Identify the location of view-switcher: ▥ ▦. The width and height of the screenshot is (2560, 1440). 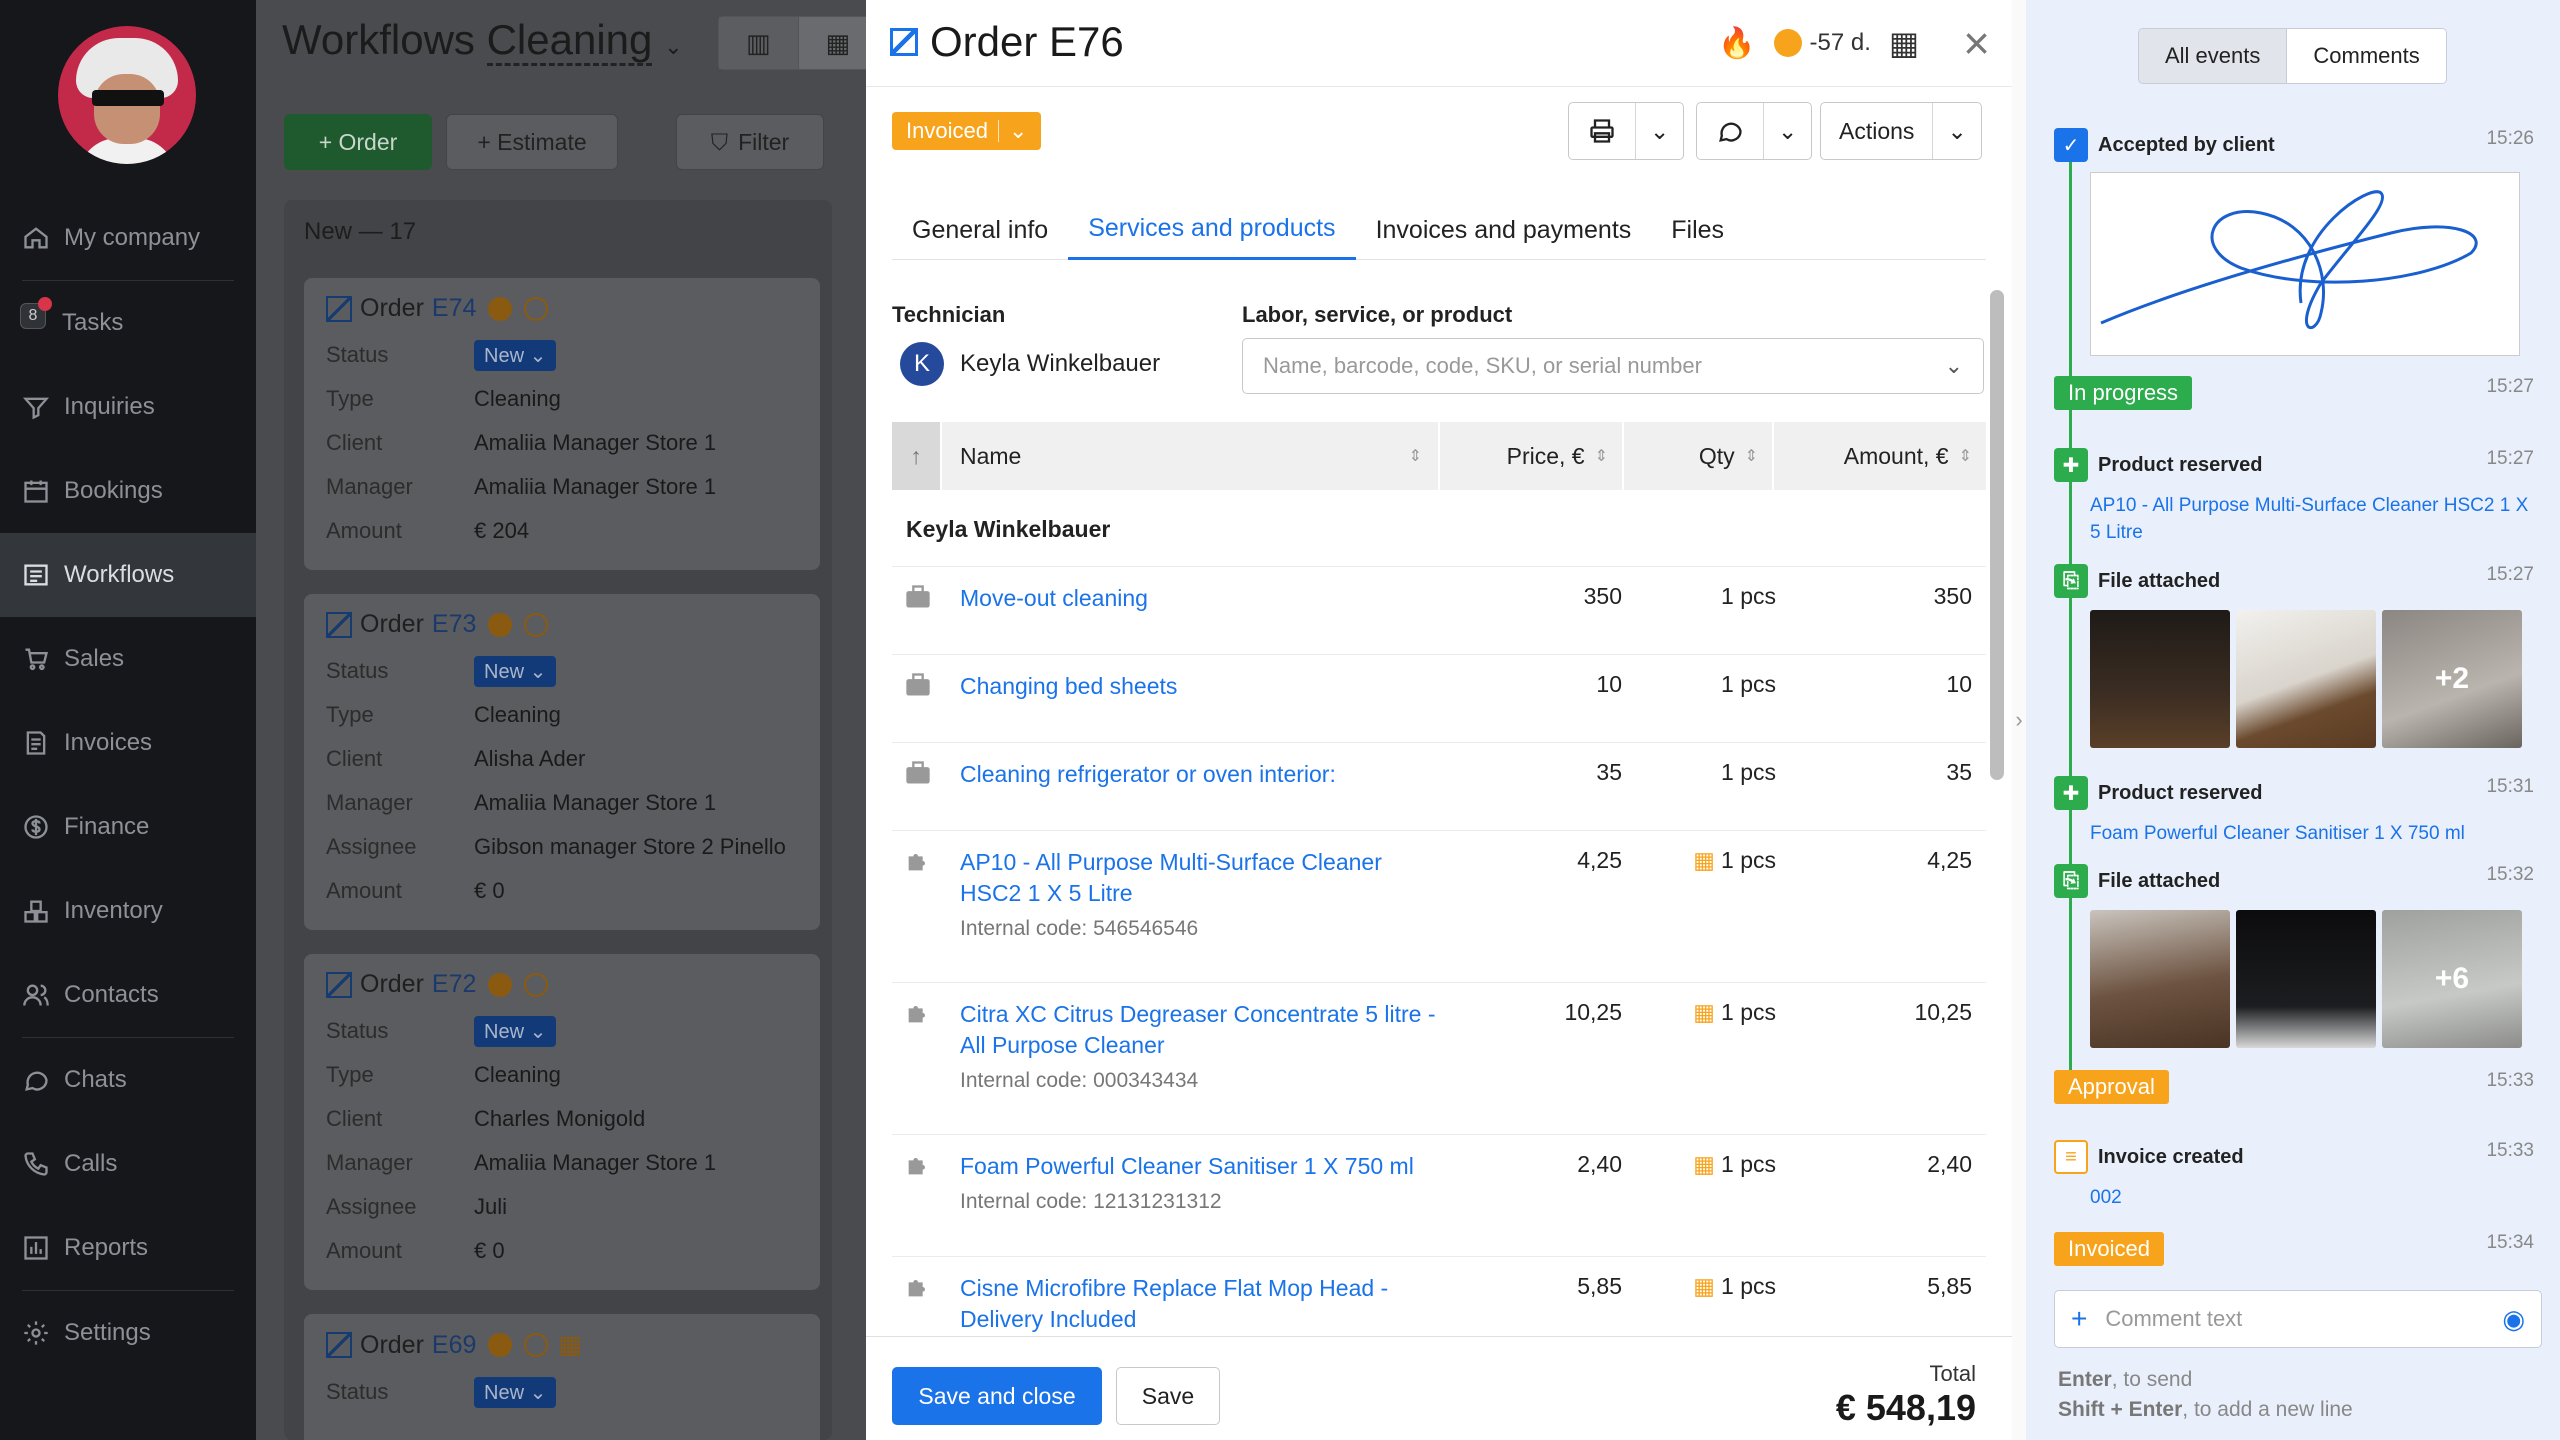
(798, 43).